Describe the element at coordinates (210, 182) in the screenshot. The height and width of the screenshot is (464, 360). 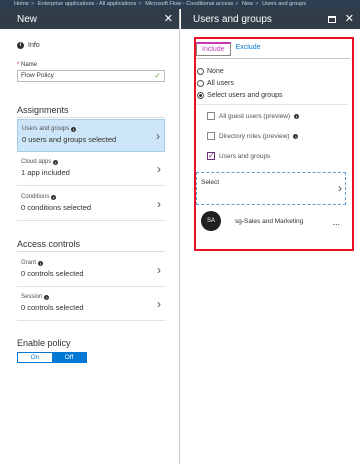
I see `select-label: Select` at that location.